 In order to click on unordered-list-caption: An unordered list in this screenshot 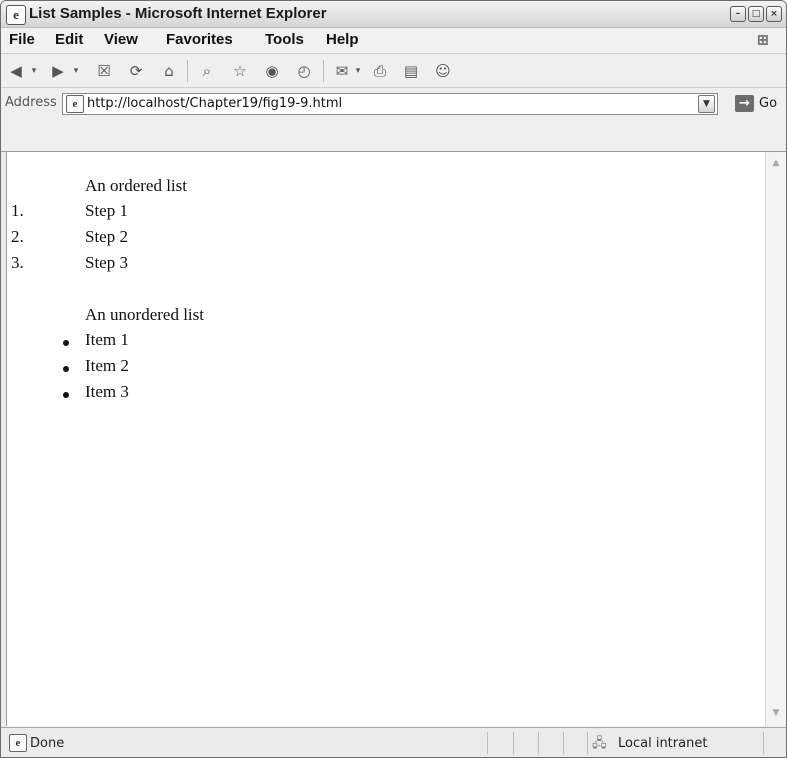, I will do `click(144, 314)`.